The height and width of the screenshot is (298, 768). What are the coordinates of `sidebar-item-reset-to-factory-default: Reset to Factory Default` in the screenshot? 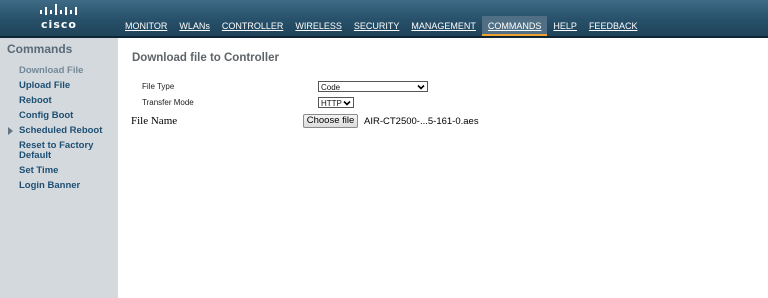 It's located at (67, 151).